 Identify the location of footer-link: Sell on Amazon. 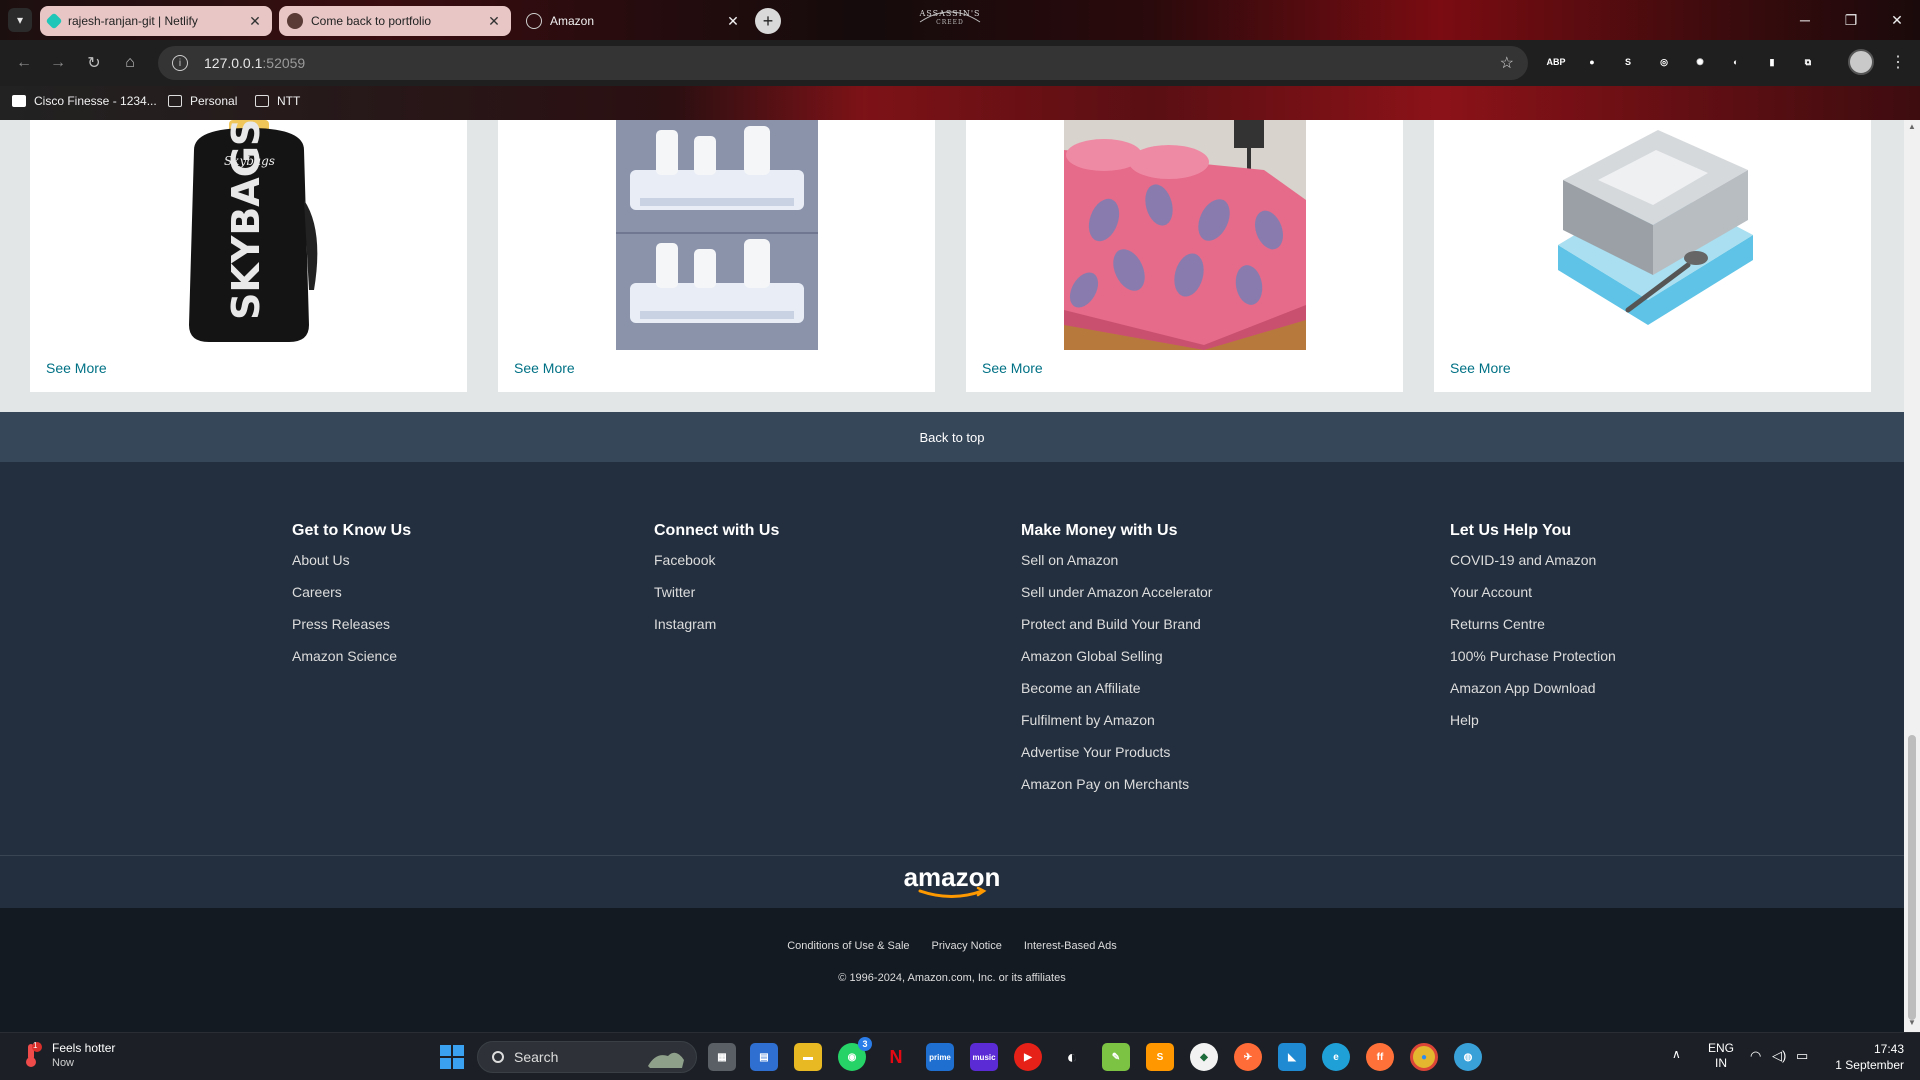
(1116, 560).